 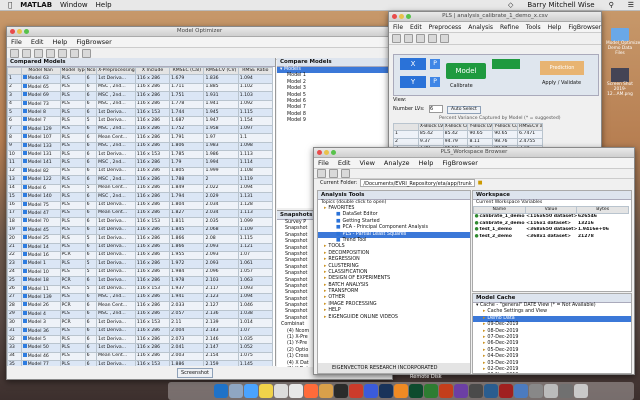 I want to click on auto-select-button: Auto Select, so click(x=464, y=109).